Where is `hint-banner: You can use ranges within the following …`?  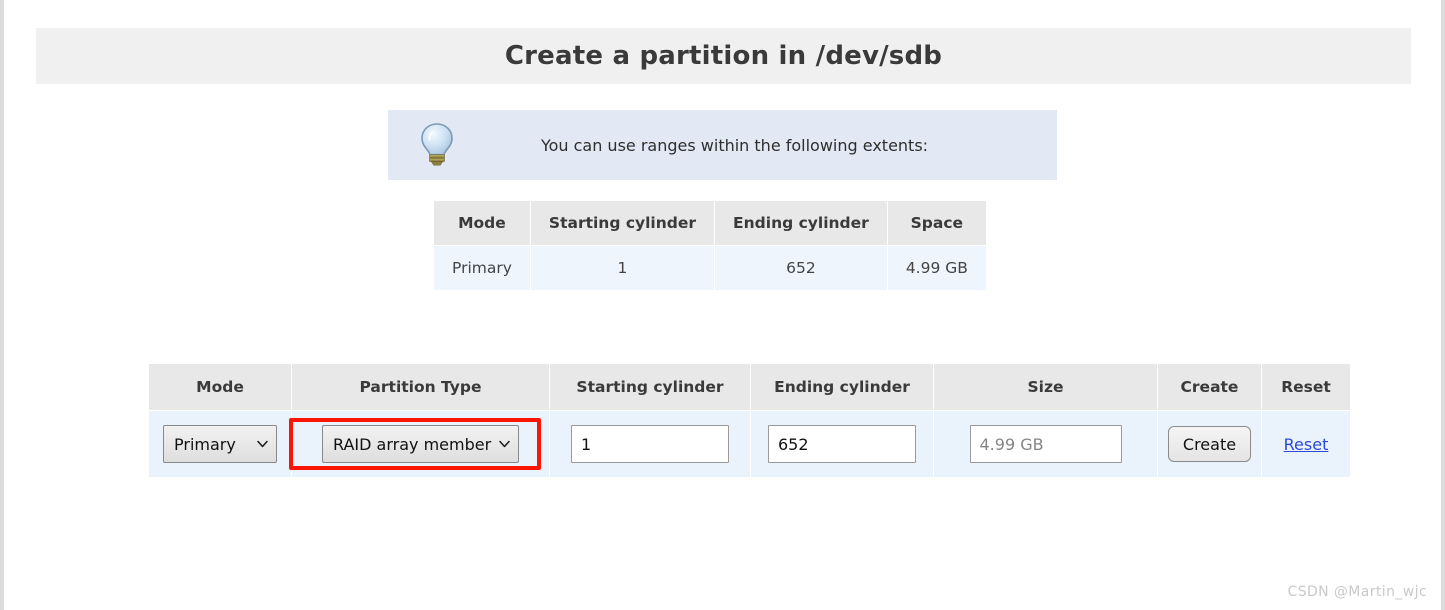 hint-banner: You can use ranges within the following … is located at coordinates (722, 145).